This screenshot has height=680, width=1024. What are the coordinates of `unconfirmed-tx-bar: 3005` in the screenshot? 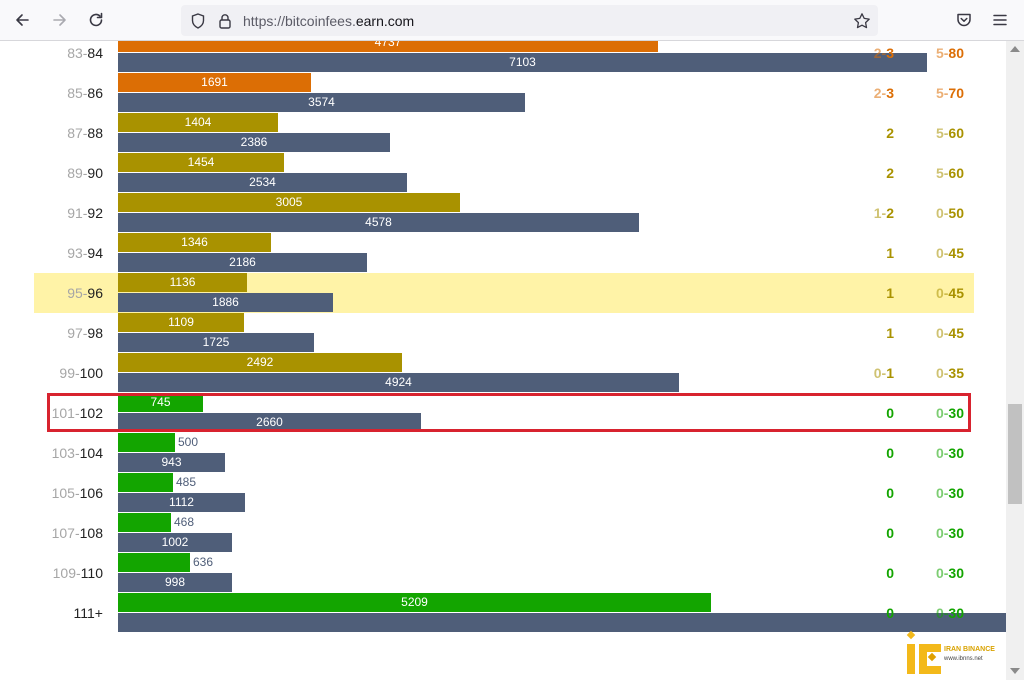 It's located at (289, 202).